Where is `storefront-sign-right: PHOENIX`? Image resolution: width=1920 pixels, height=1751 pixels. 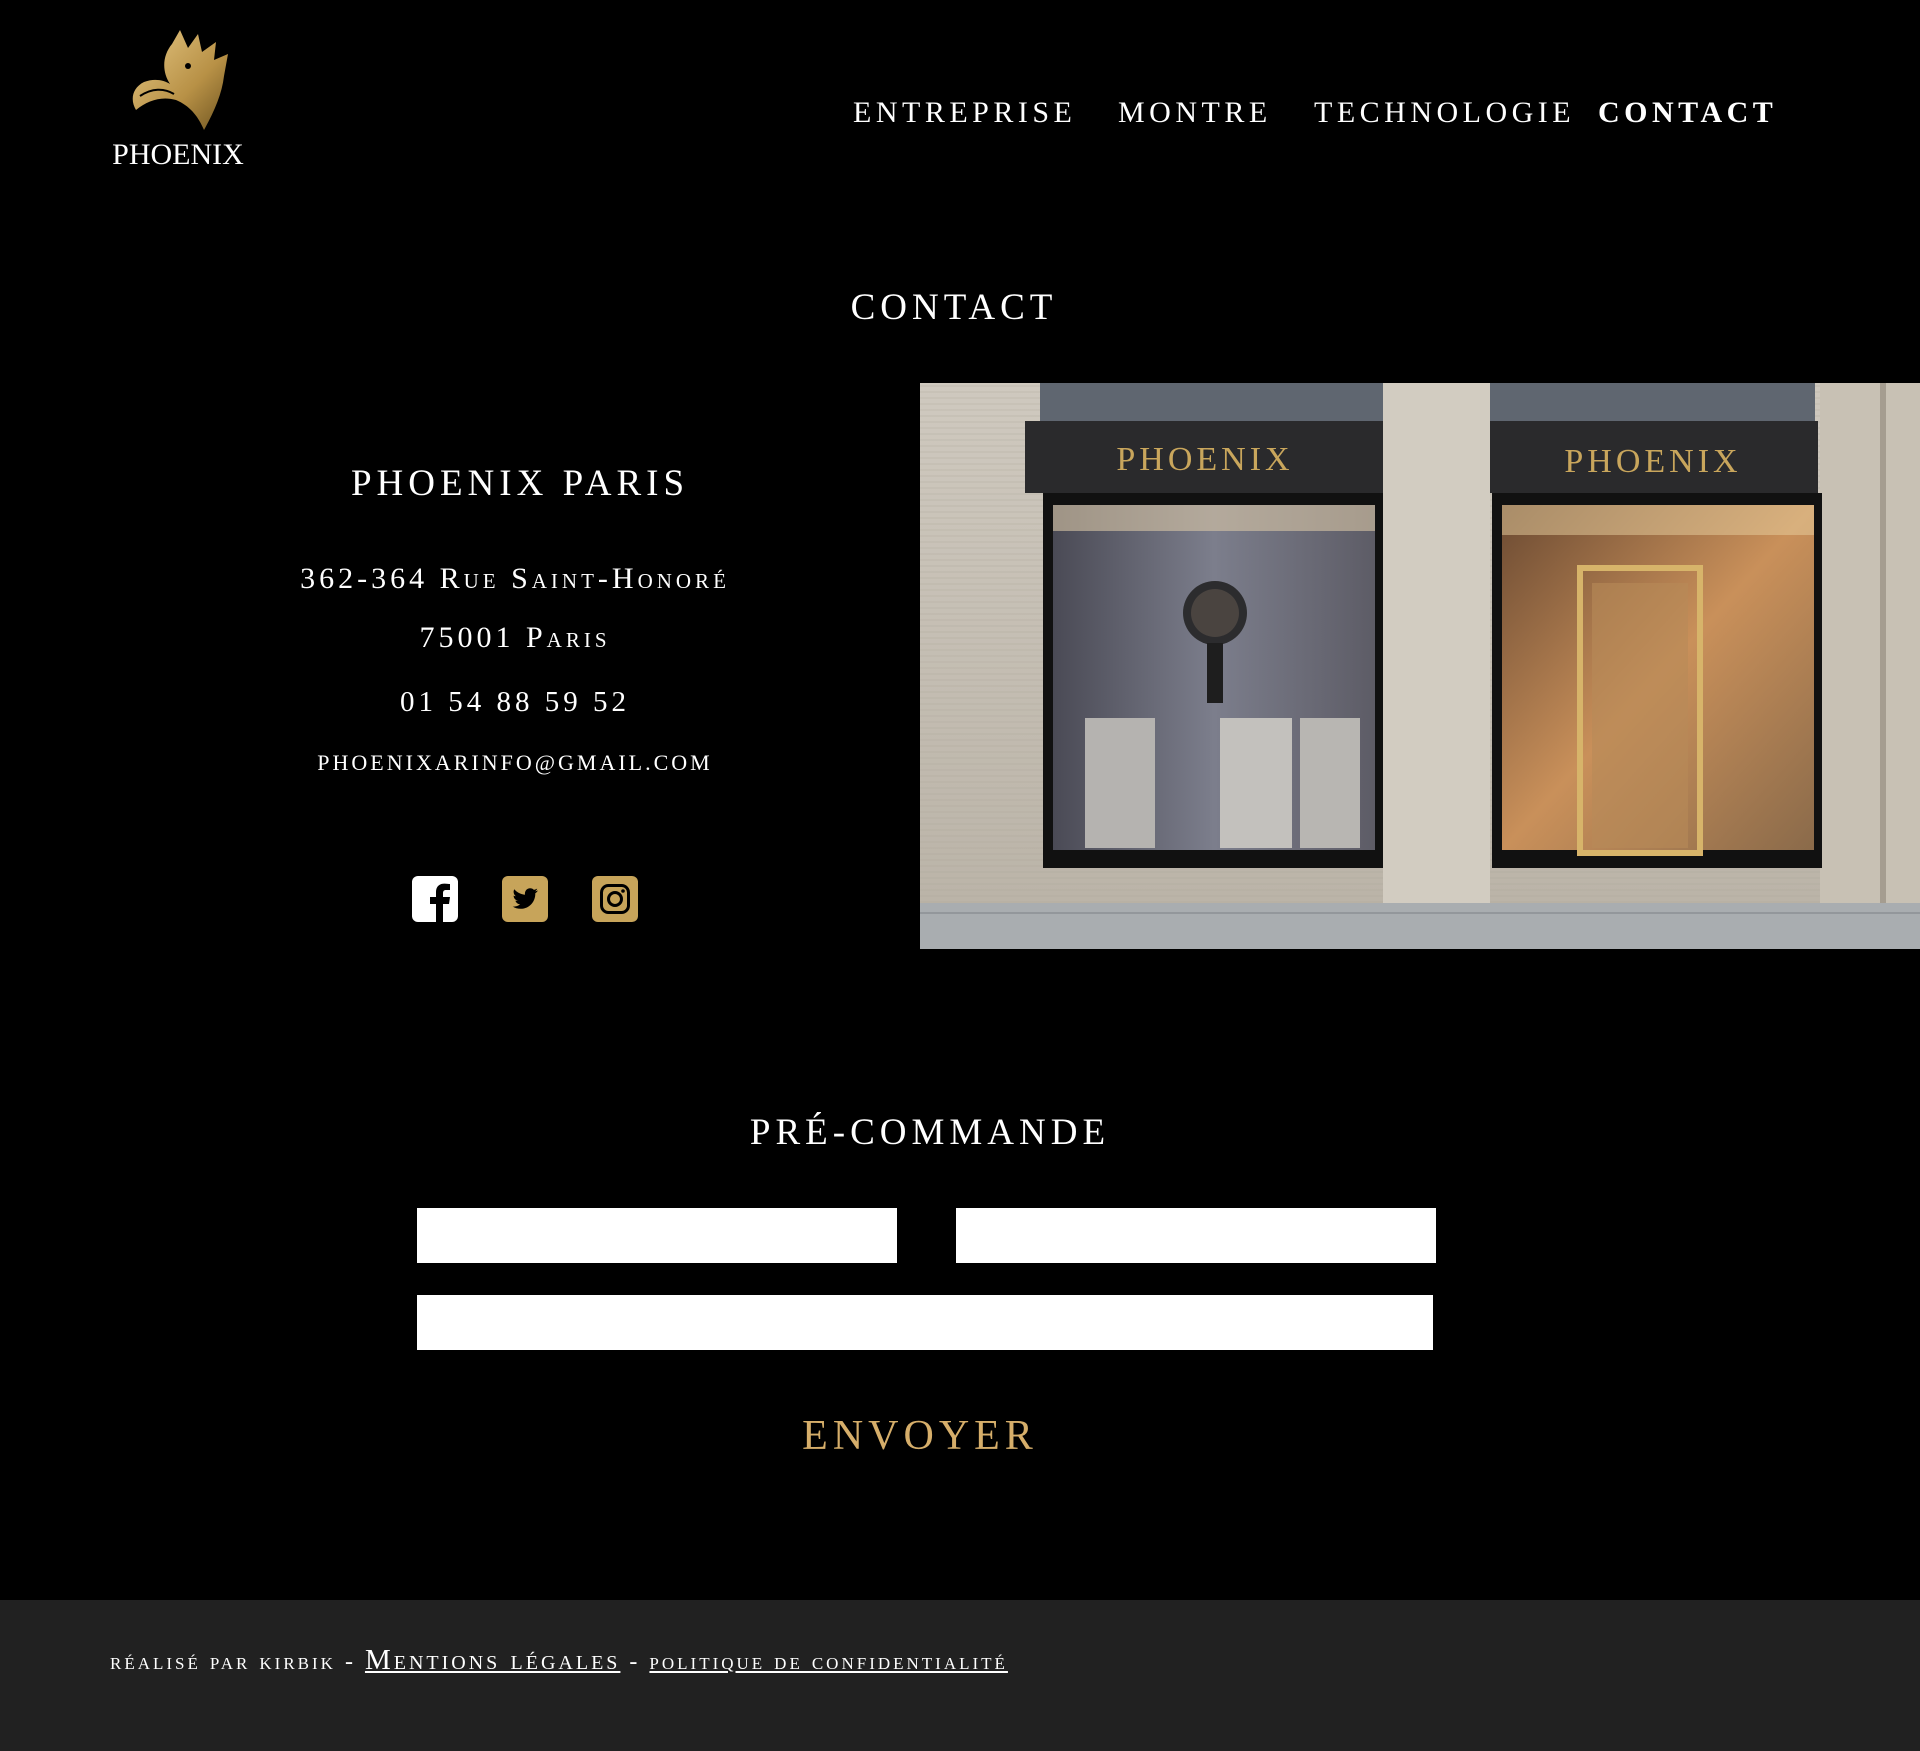 storefront-sign-right: PHOENIX is located at coordinates (1652, 461).